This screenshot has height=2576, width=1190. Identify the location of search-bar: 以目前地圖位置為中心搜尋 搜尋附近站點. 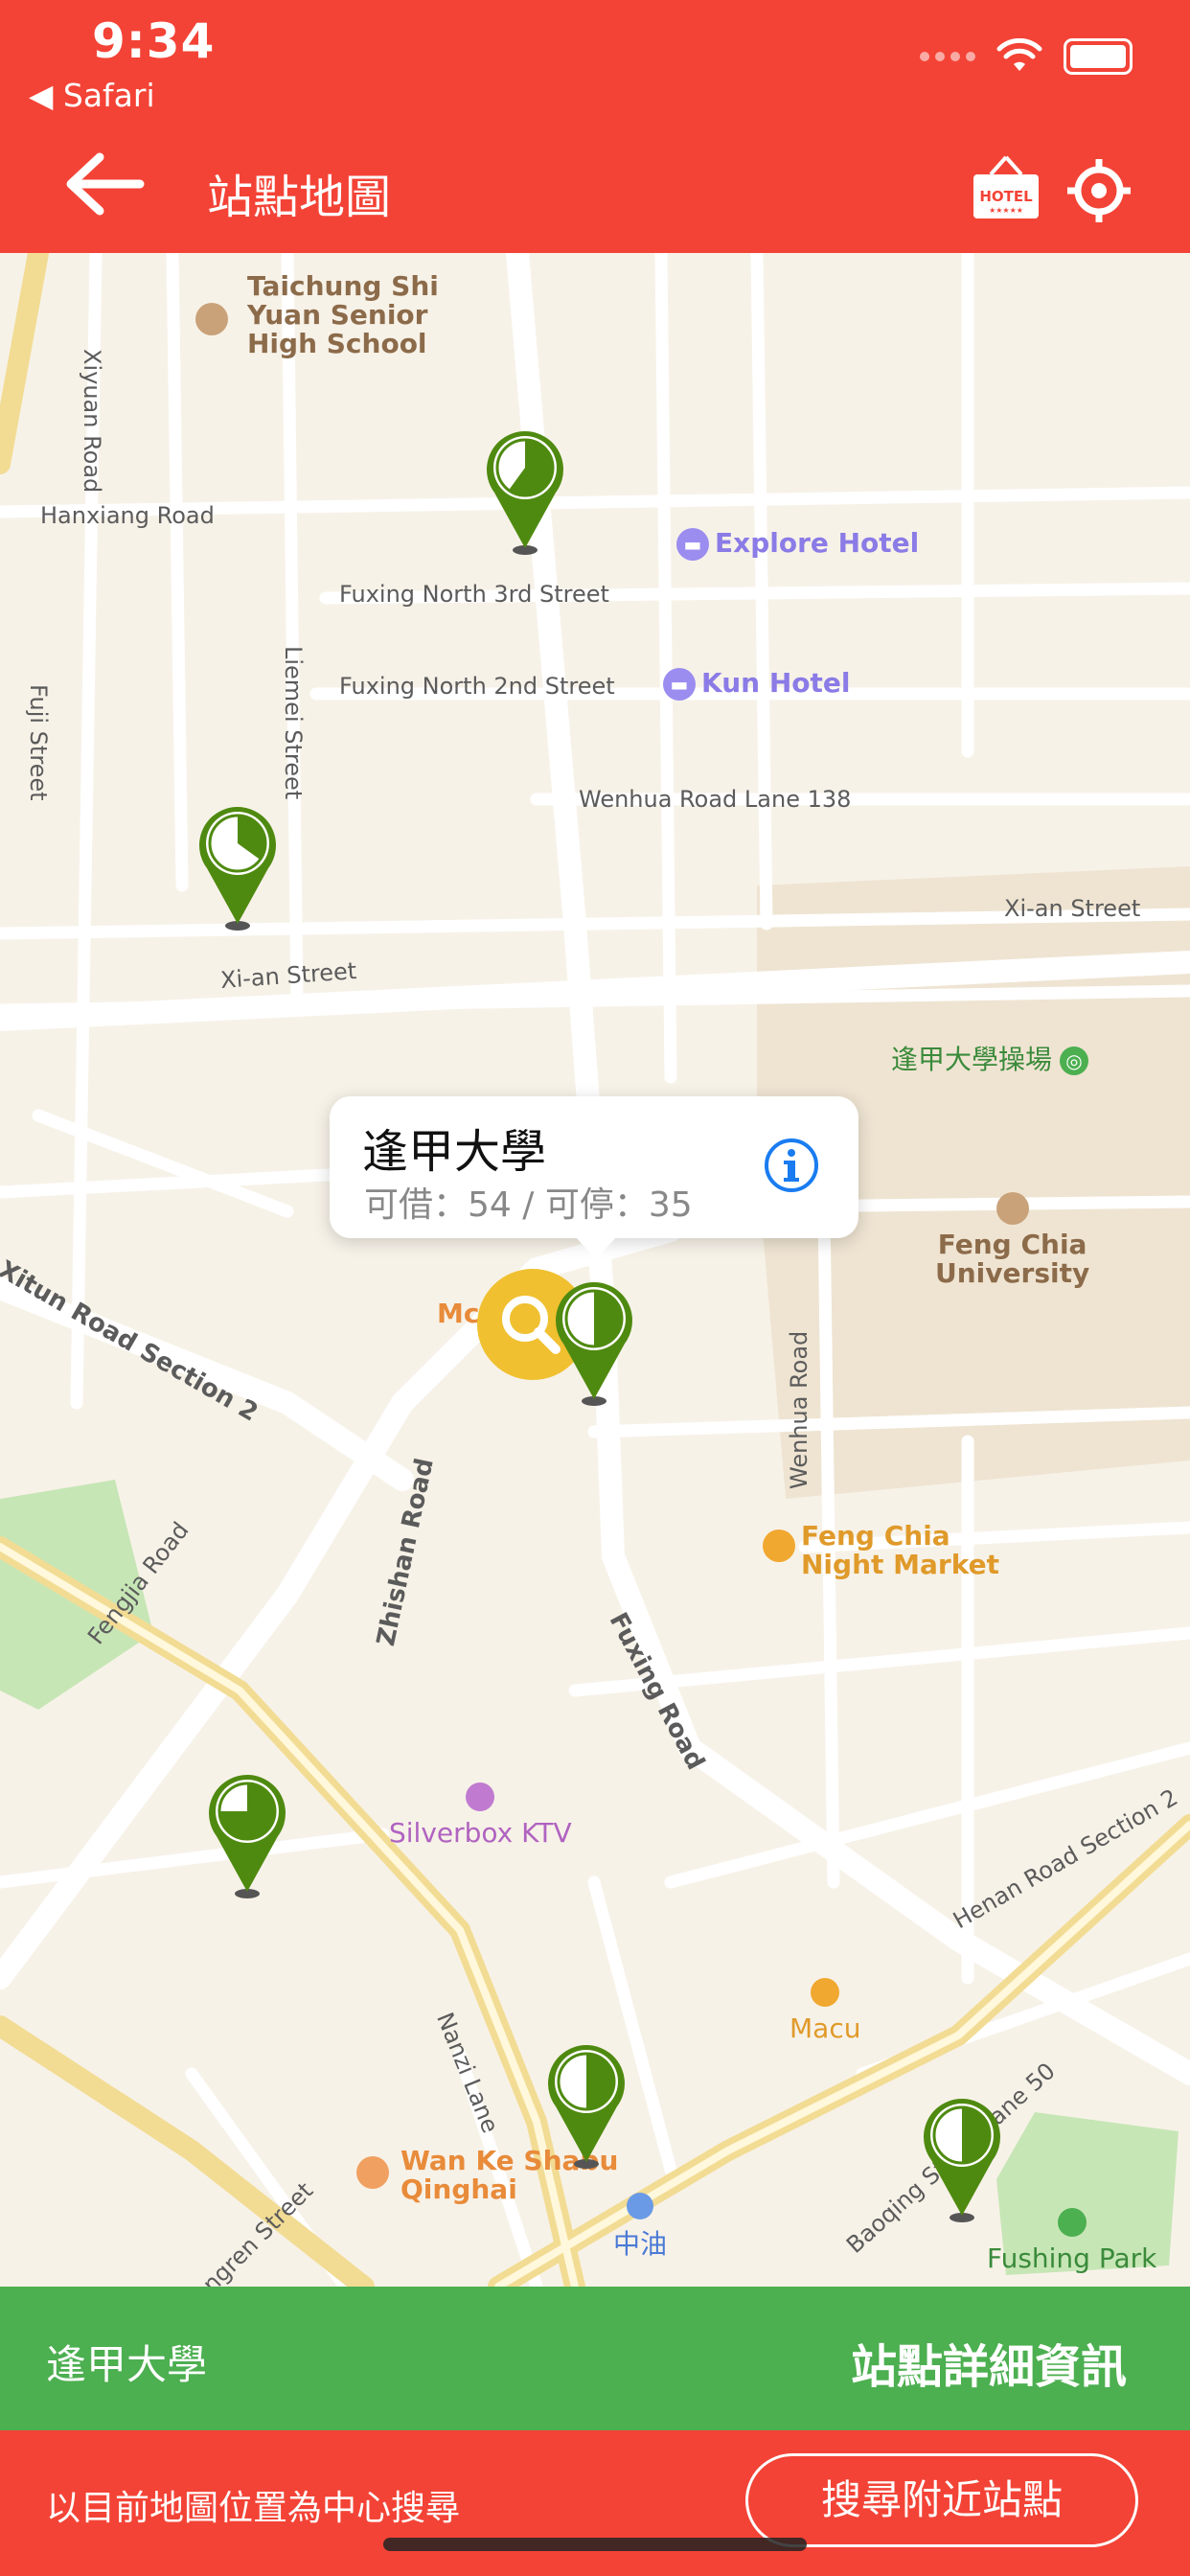
(595, 2503).